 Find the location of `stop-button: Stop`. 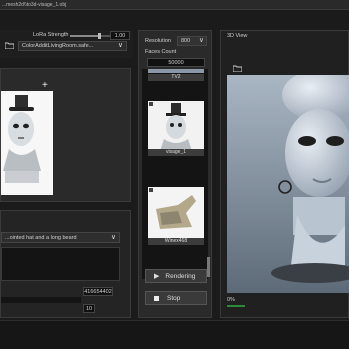

stop-button: Stop is located at coordinates (176, 298).